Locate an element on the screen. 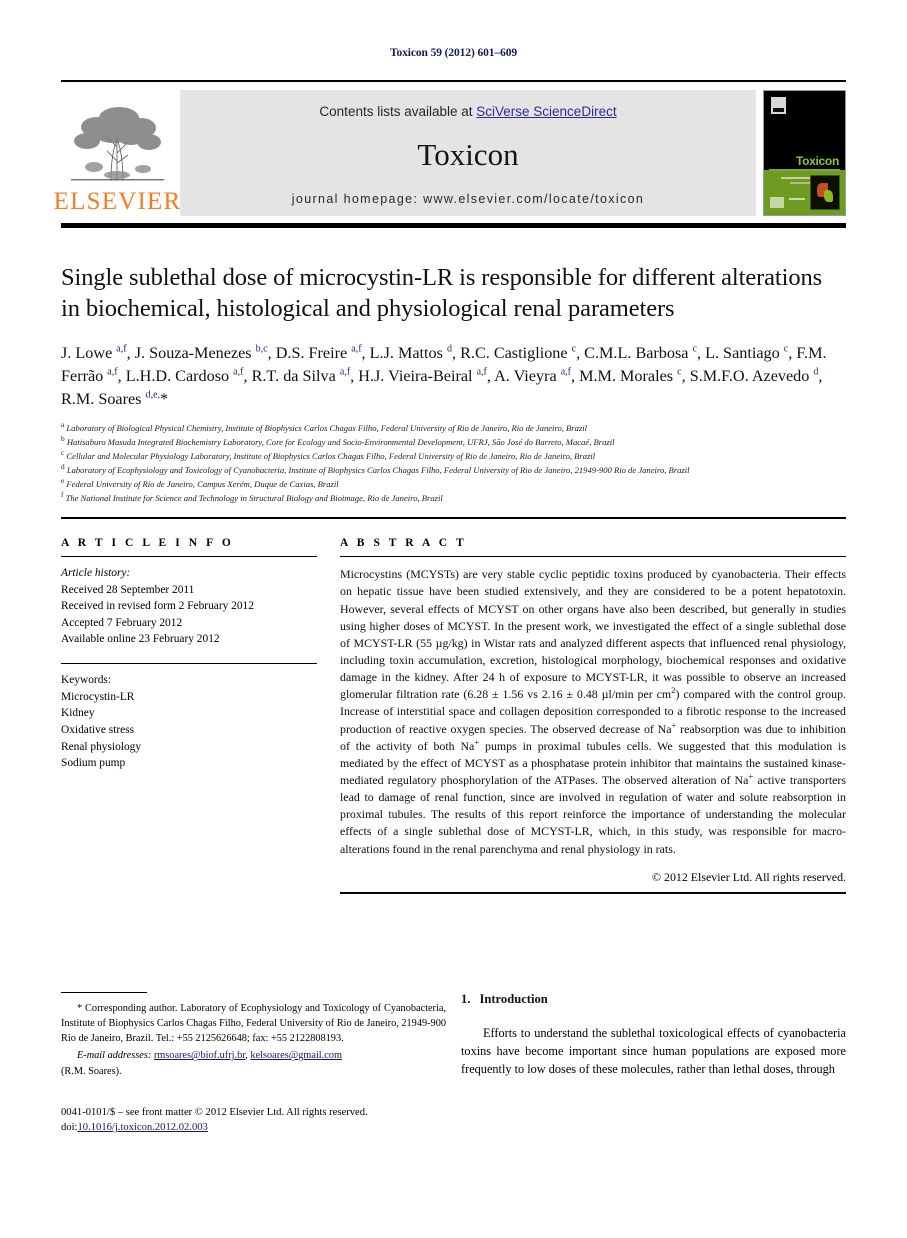 The image size is (907, 1238). cover-photo-inset is located at coordinates (825, 192).